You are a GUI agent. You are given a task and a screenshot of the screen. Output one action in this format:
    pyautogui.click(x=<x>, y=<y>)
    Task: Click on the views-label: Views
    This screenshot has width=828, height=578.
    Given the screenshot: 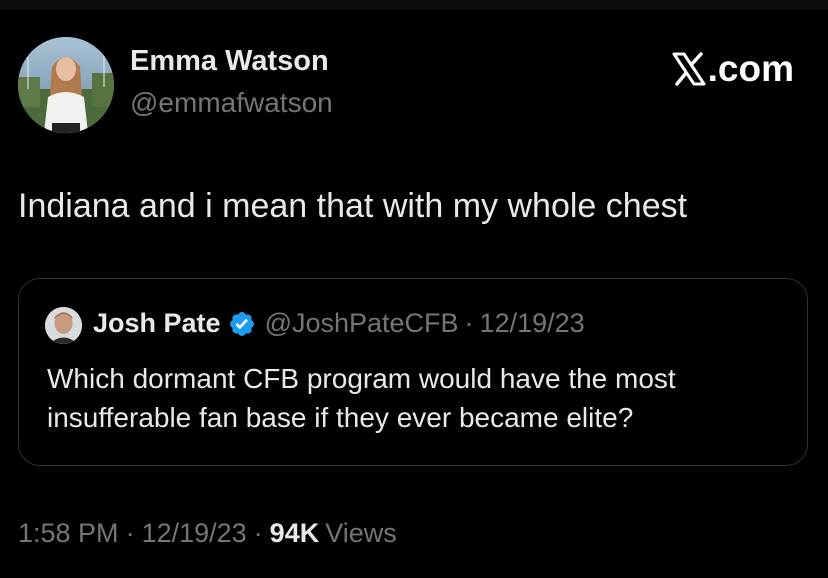 What is the action you would take?
    pyautogui.click(x=361, y=533)
    